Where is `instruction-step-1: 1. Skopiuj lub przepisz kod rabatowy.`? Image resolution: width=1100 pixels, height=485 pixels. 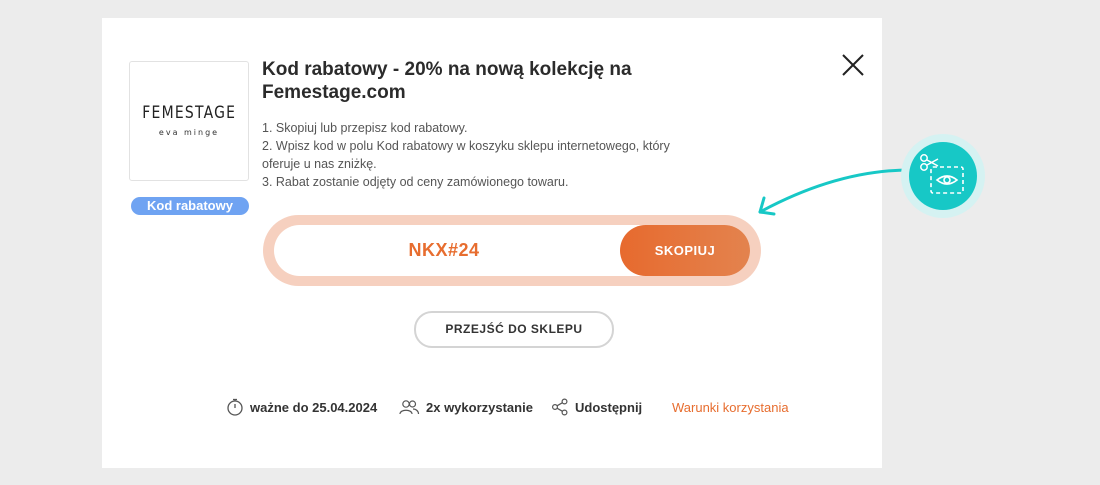
instruction-step-1: 1. Skopiuj lub przepisz kod rabatowy. is located at coordinates (365, 128).